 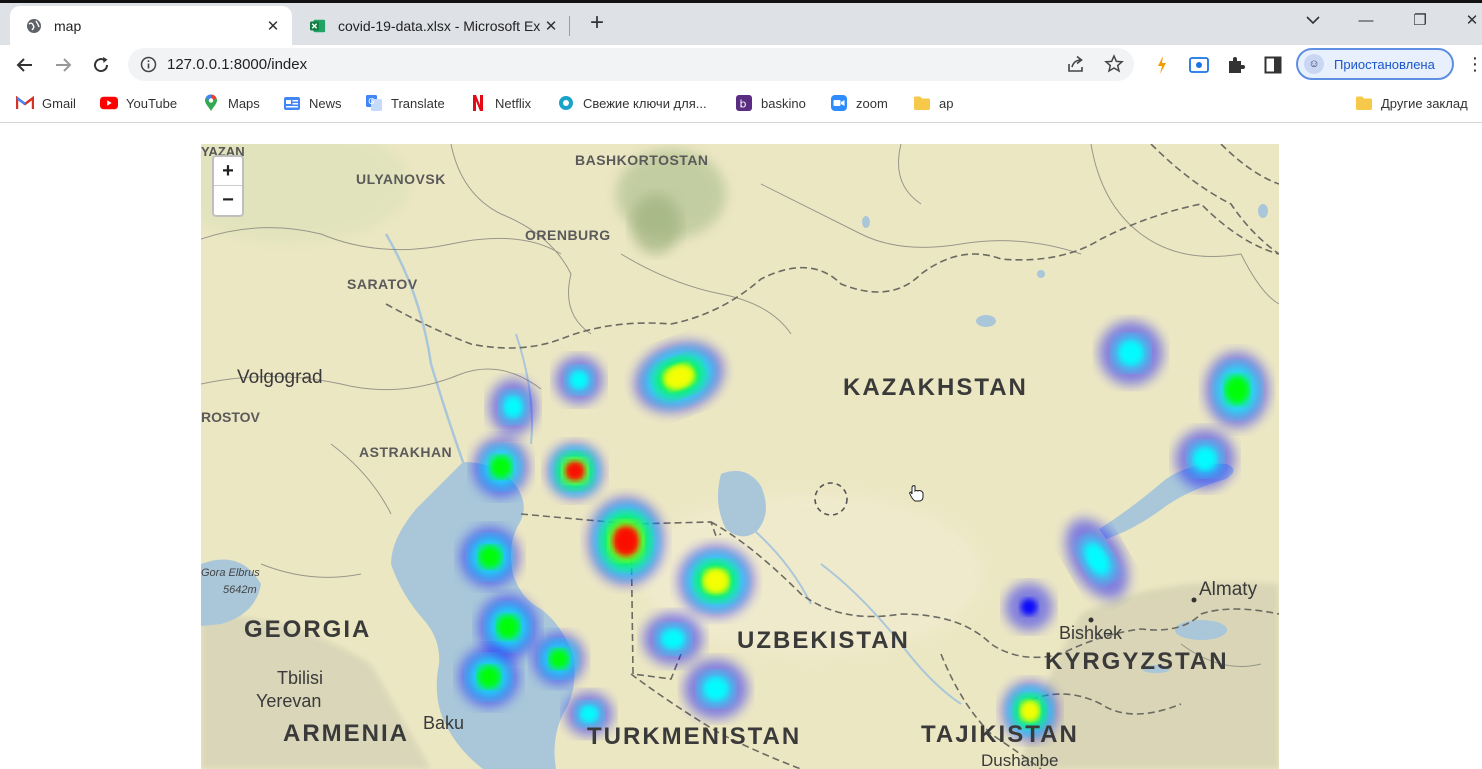 I want to click on reload-icon, so click(x=101, y=65).